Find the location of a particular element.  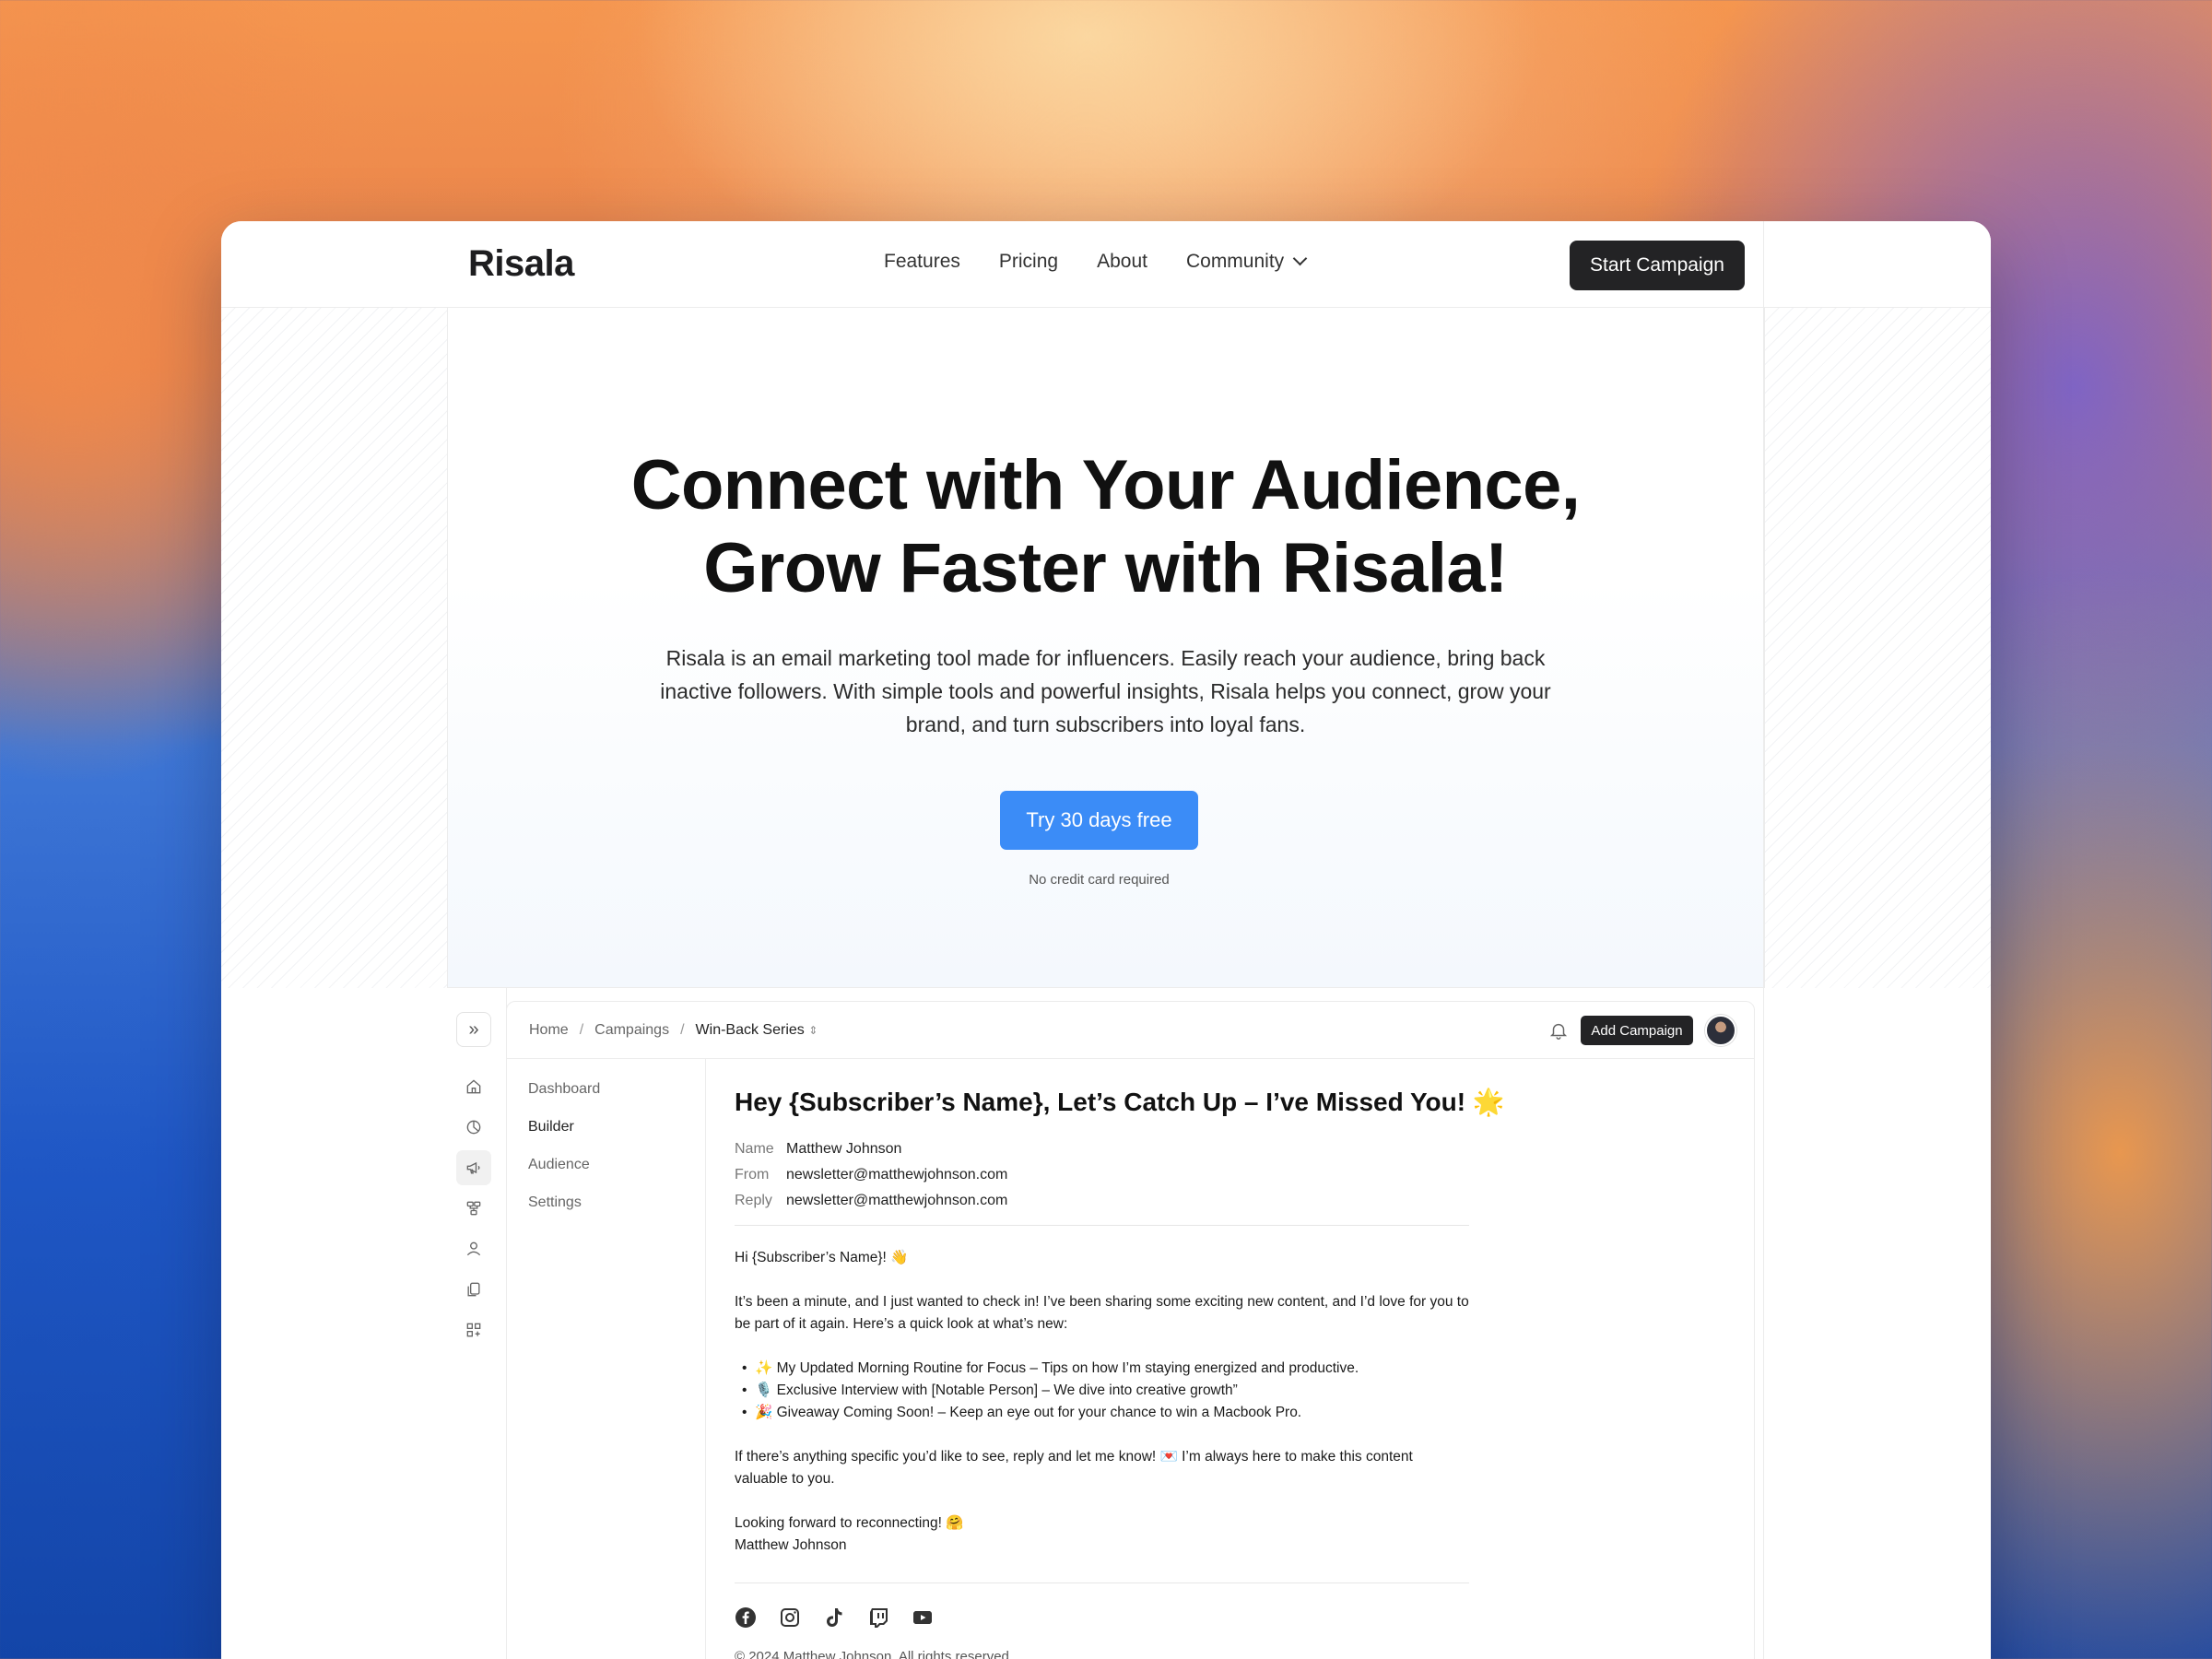

chart-pie-icon is located at coordinates (473, 1127).